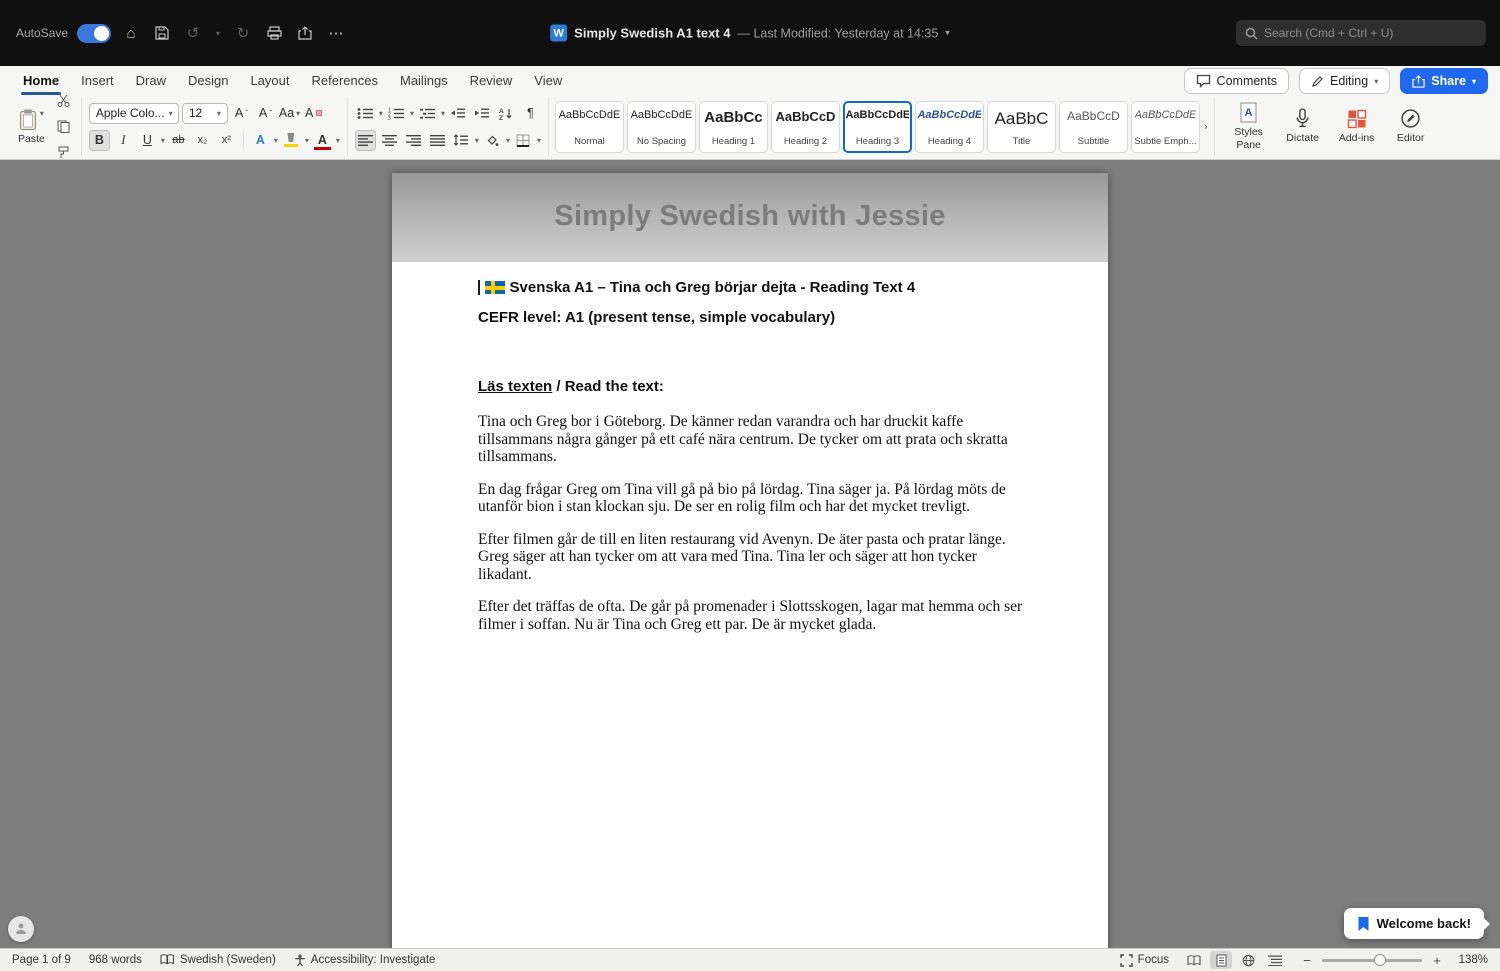 This screenshot has width=1500, height=971. What do you see at coordinates (274, 33) in the screenshot?
I see `print-icon` at bounding box center [274, 33].